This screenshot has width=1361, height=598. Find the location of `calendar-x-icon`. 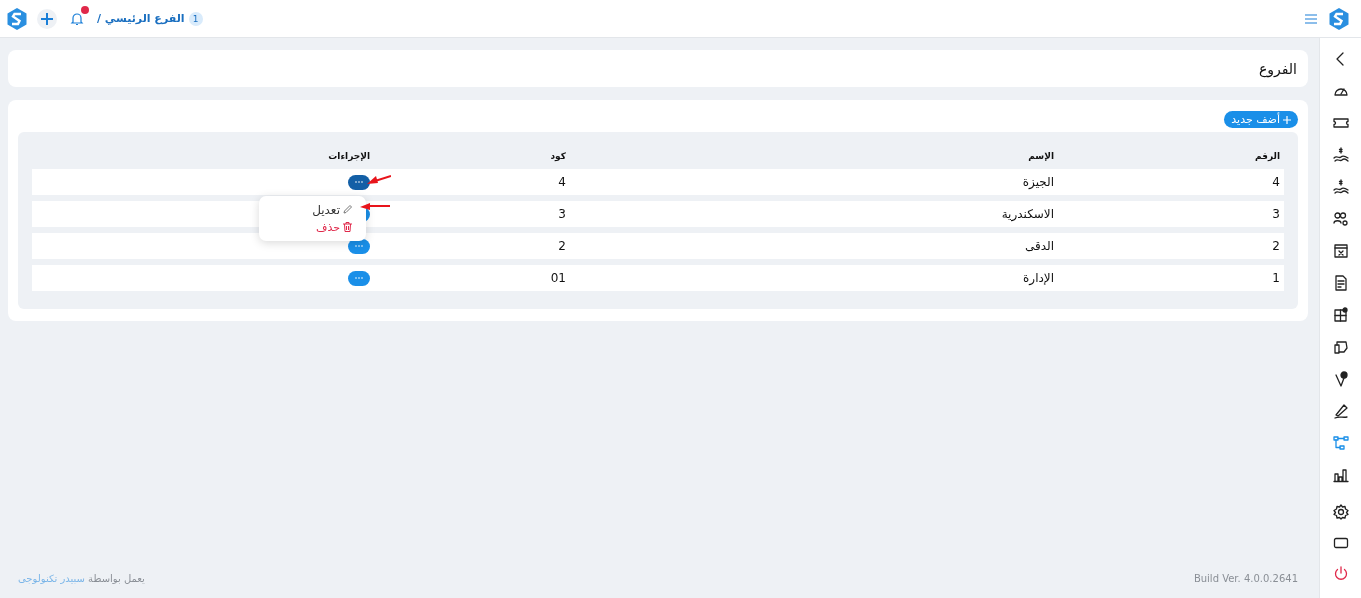

calendar-x-icon is located at coordinates (1340, 251).